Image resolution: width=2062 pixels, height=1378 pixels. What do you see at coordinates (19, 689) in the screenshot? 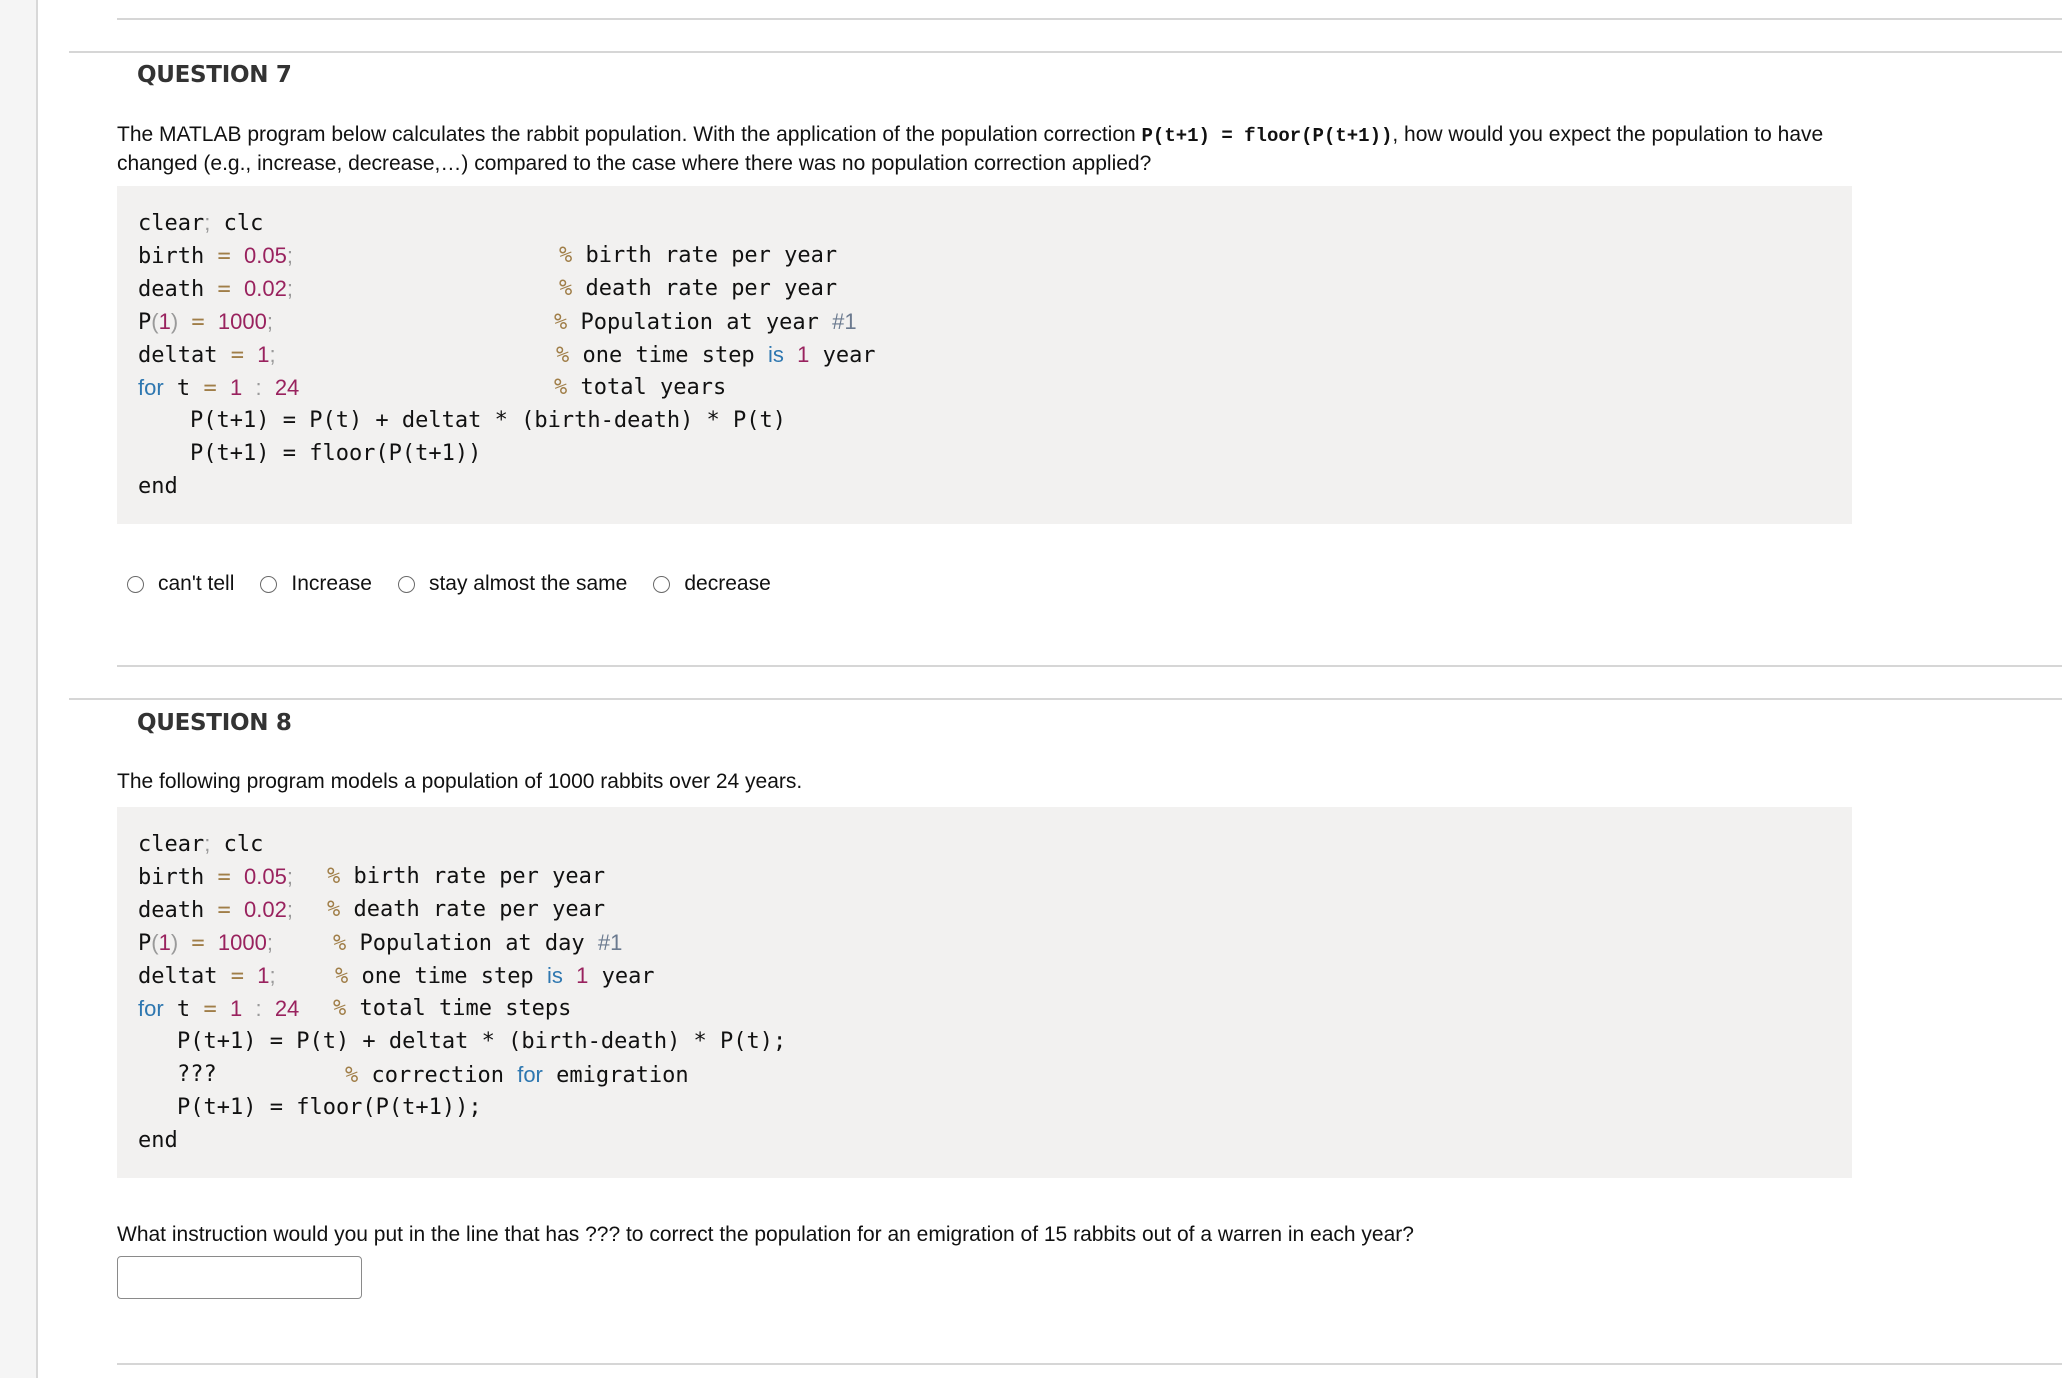
I see `left-sidebar-strip` at bounding box center [19, 689].